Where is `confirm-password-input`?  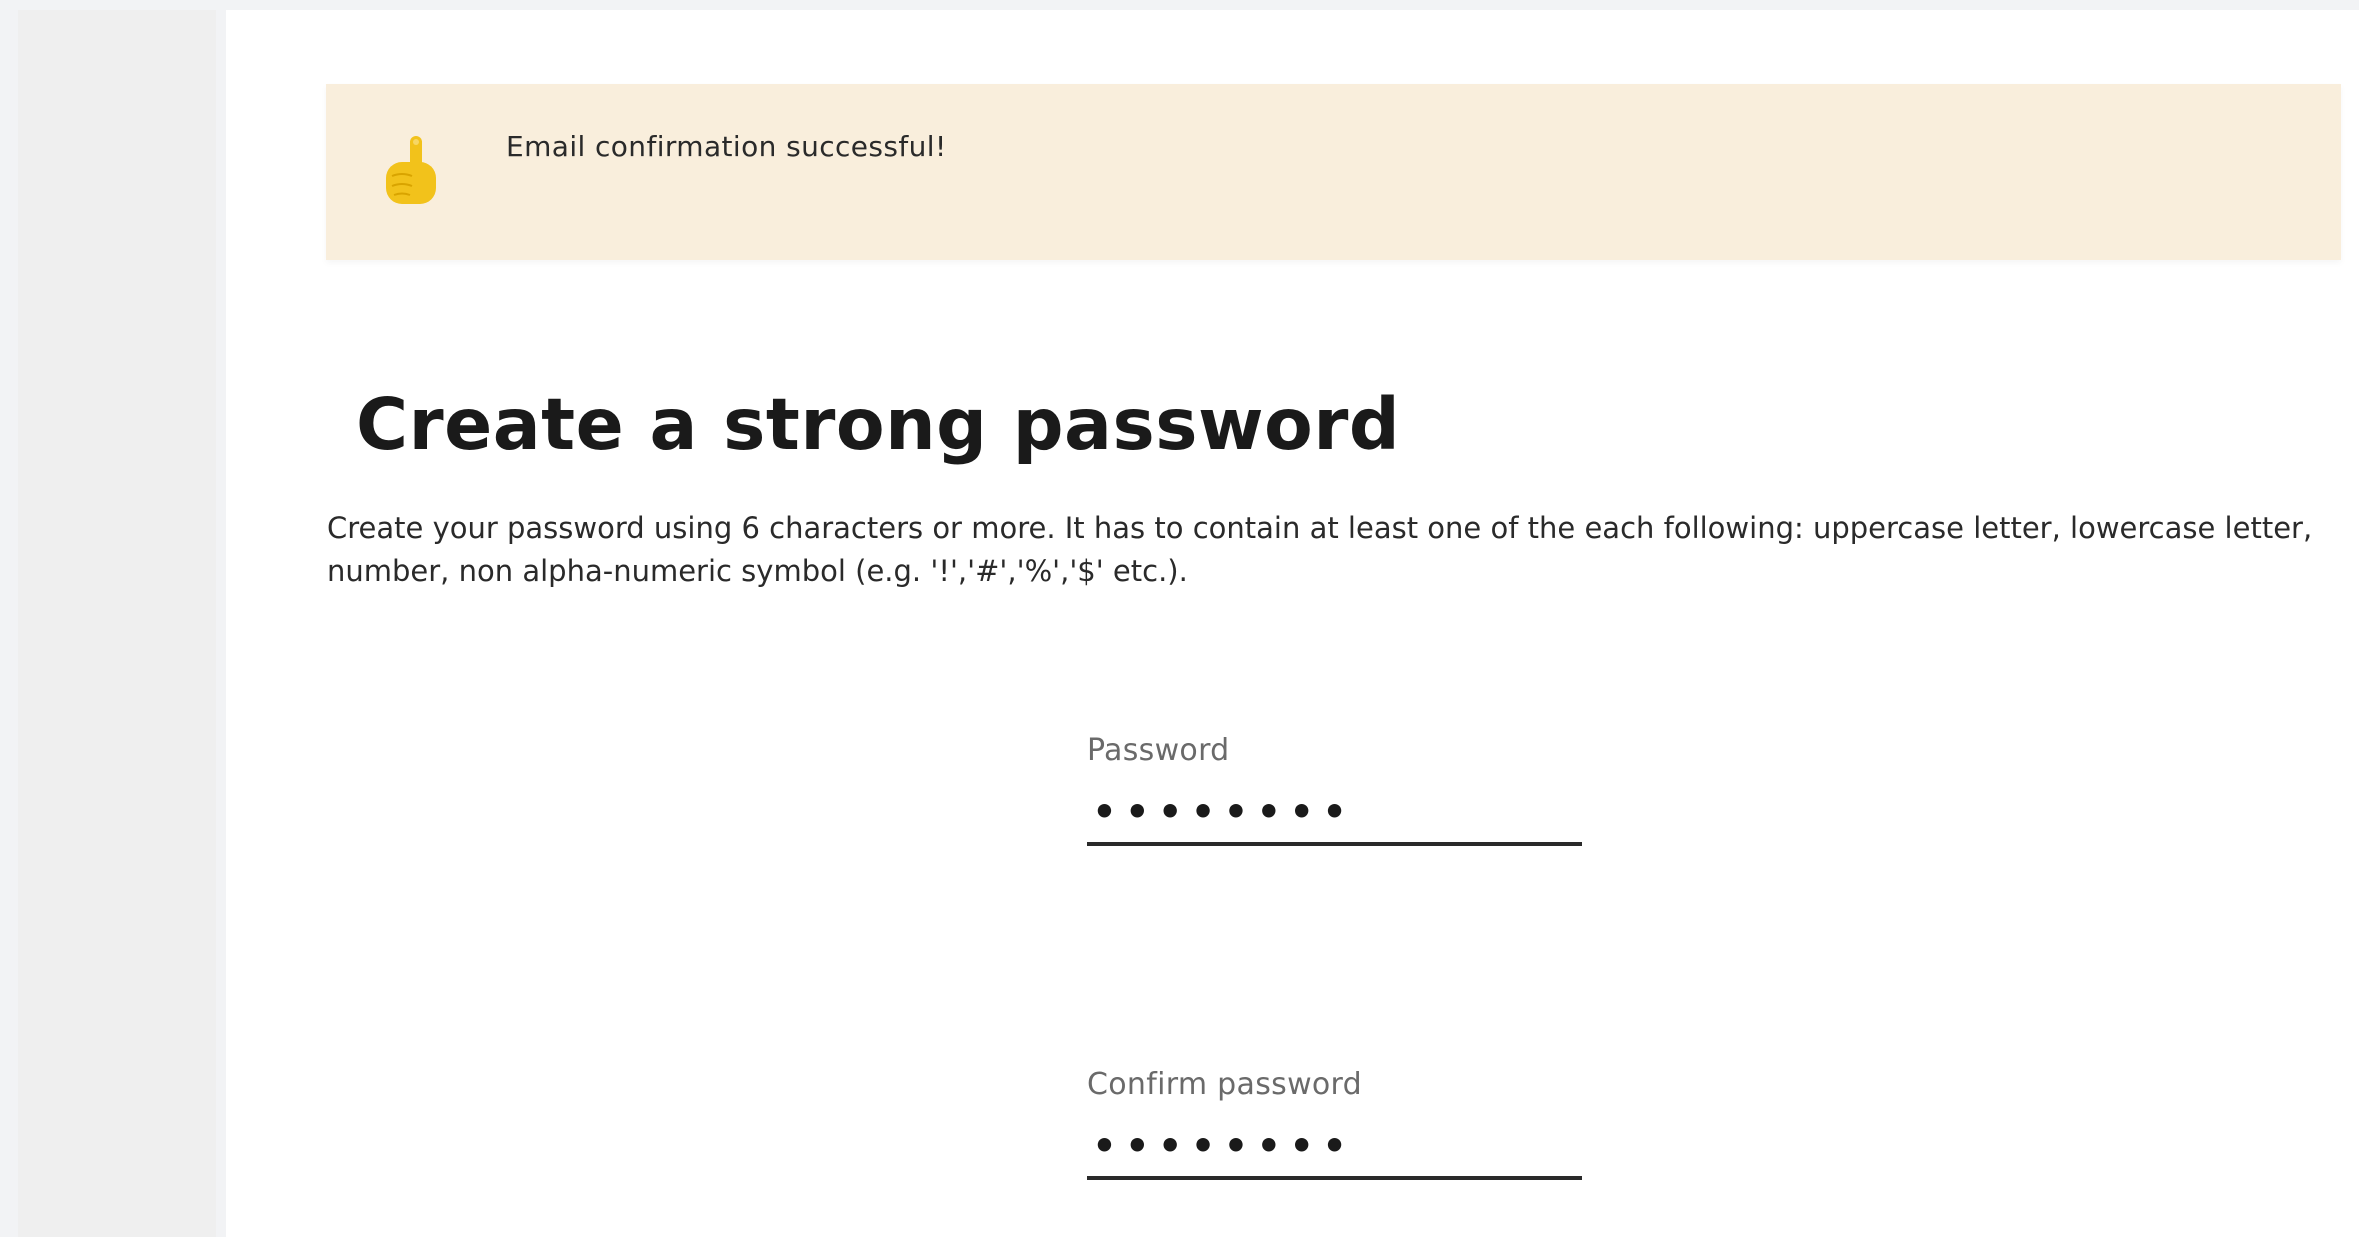
confirm-password-input is located at coordinates (1334, 1148).